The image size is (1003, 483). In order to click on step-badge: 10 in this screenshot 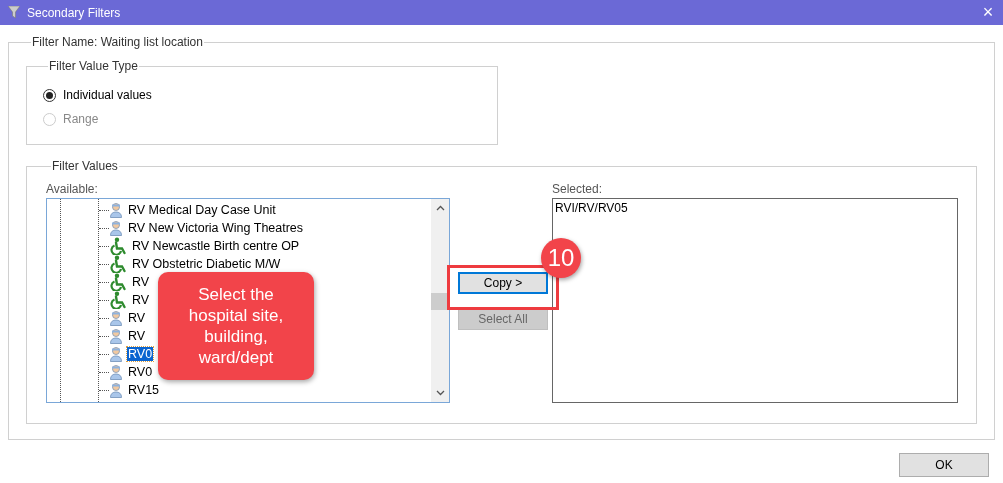, I will do `click(561, 258)`.